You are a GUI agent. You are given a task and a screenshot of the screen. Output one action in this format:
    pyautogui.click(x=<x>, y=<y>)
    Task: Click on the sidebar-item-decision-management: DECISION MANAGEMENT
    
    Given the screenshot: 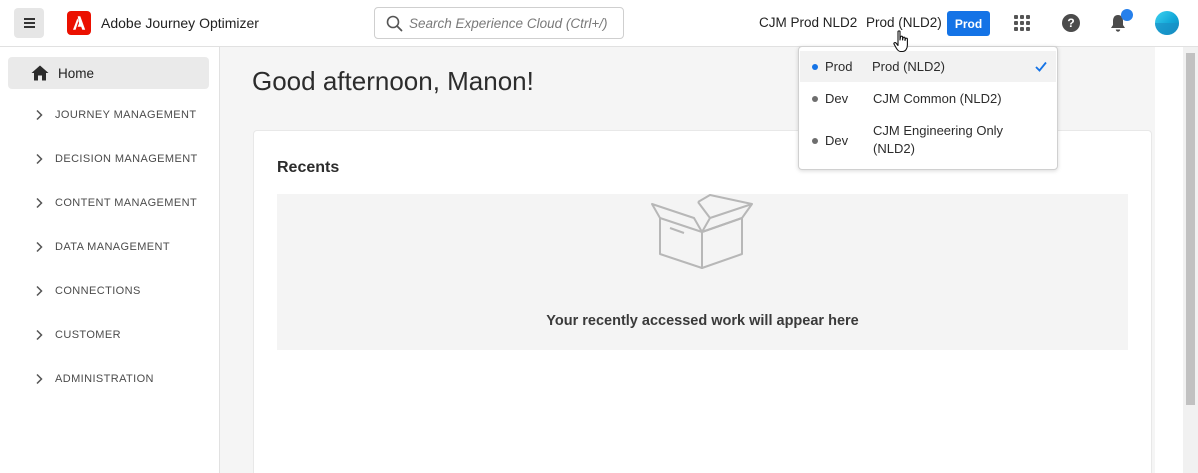 What is the action you would take?
    pyautogui.click(x=109, y=160)
    